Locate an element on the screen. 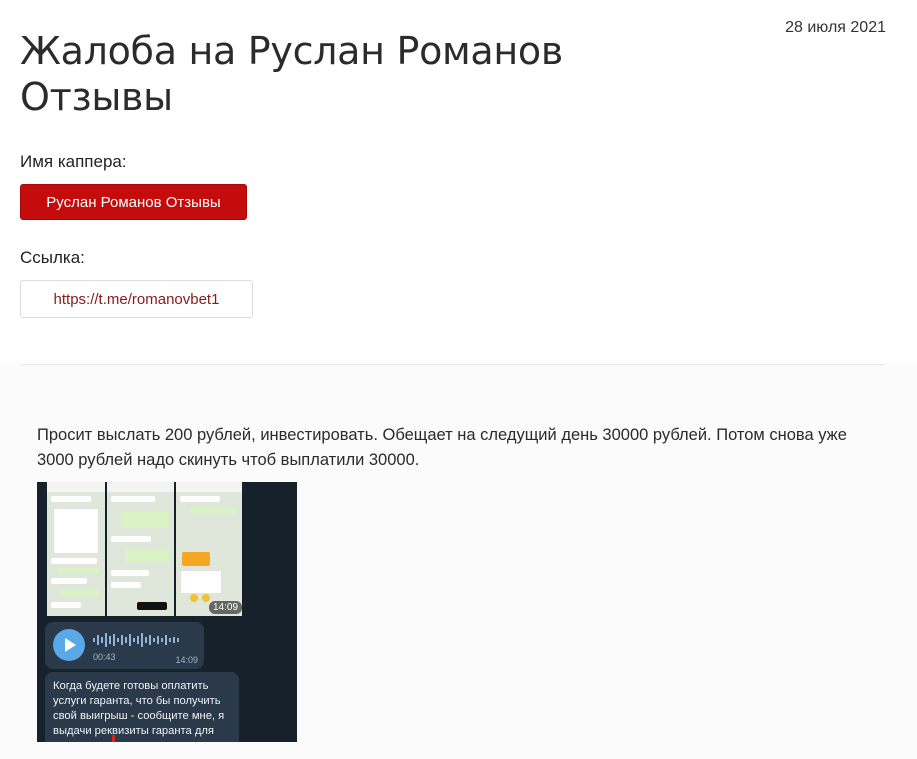 Image resolution: width=917 pixels, height=759 pixels. play-icon is located at coordinates (69, 645).